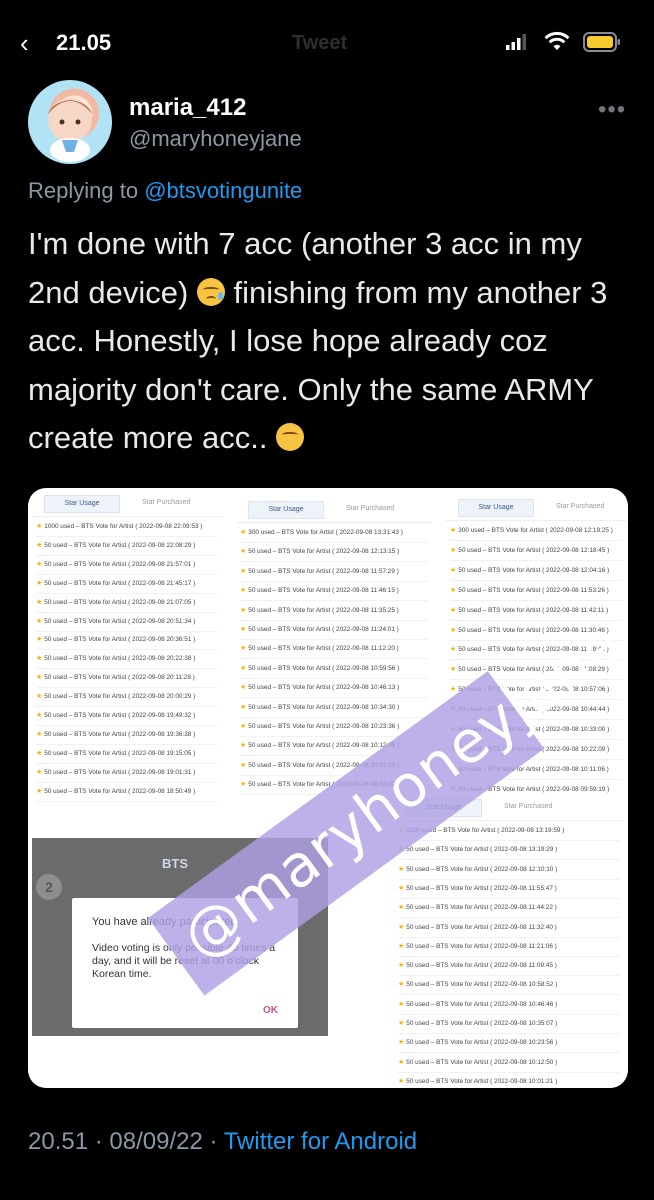  Describe the element at coordinates (516, 42) in the screenshot. I see `cellular-signal-icon` at that location.